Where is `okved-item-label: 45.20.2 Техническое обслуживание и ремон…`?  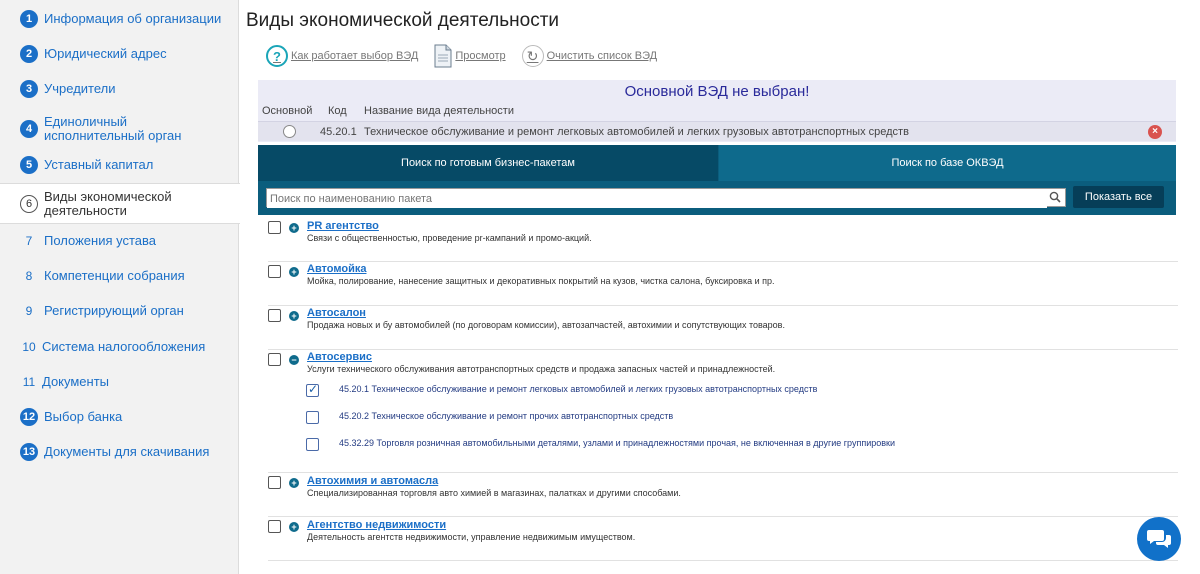 okved-item-label: 45.20.2 Техническое обслуживание и ремон… is located at coordinates (506, 416).